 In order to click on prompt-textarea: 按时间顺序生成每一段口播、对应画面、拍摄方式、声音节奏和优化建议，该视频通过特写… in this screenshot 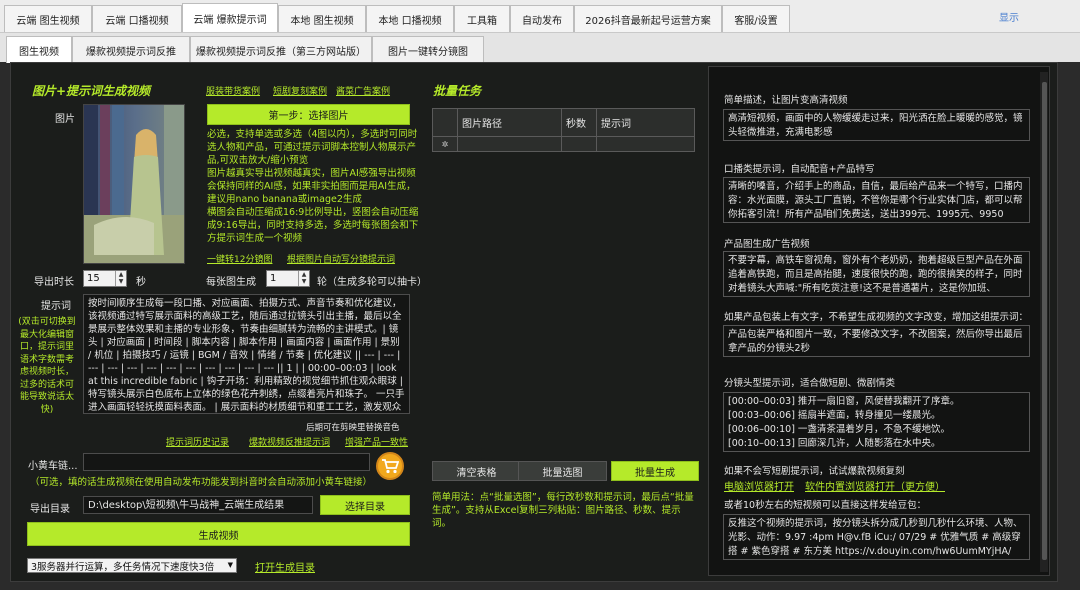, I will do `click(246, 354)`.